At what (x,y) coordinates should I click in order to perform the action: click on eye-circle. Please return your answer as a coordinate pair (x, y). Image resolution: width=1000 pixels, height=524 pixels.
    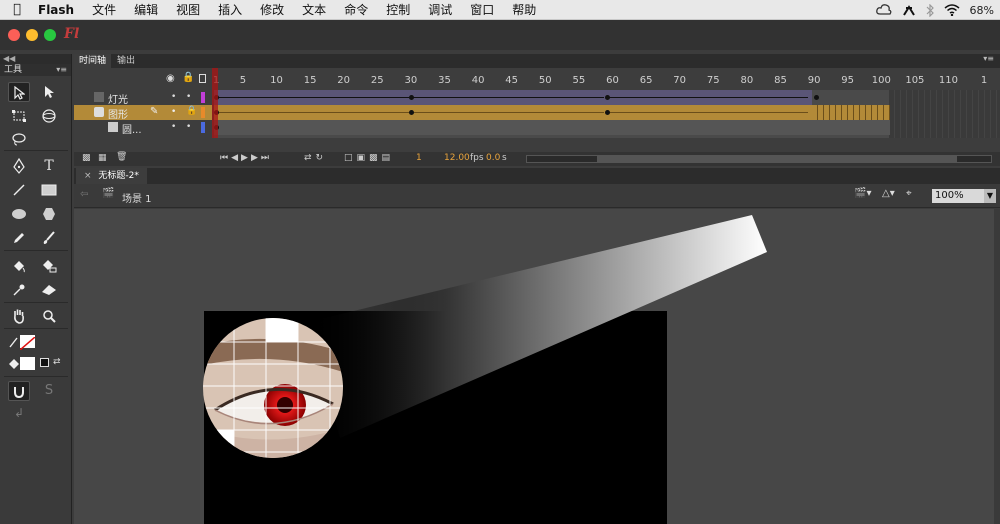
    Looking at the image, I should click on (273, 388).